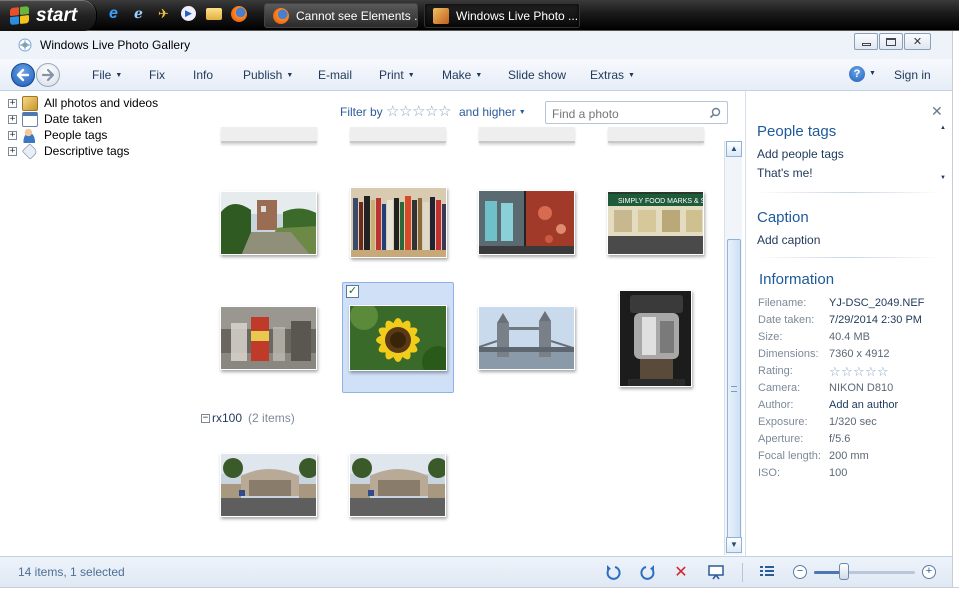  I want to click on info-value: 7/29/2014 2:30 PM, so click(875, 320).